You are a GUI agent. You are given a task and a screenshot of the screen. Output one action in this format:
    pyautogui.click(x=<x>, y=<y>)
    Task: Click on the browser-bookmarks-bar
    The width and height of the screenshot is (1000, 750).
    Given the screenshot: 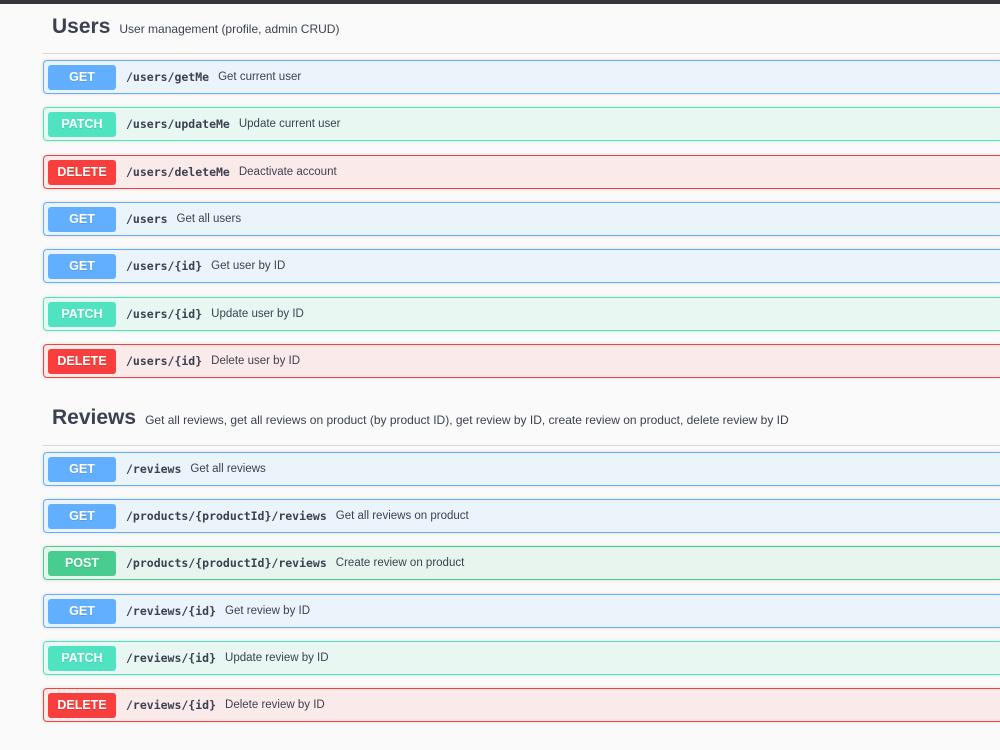 What is the action you would take?
    pyautogui.click(x=500, y=2)
    